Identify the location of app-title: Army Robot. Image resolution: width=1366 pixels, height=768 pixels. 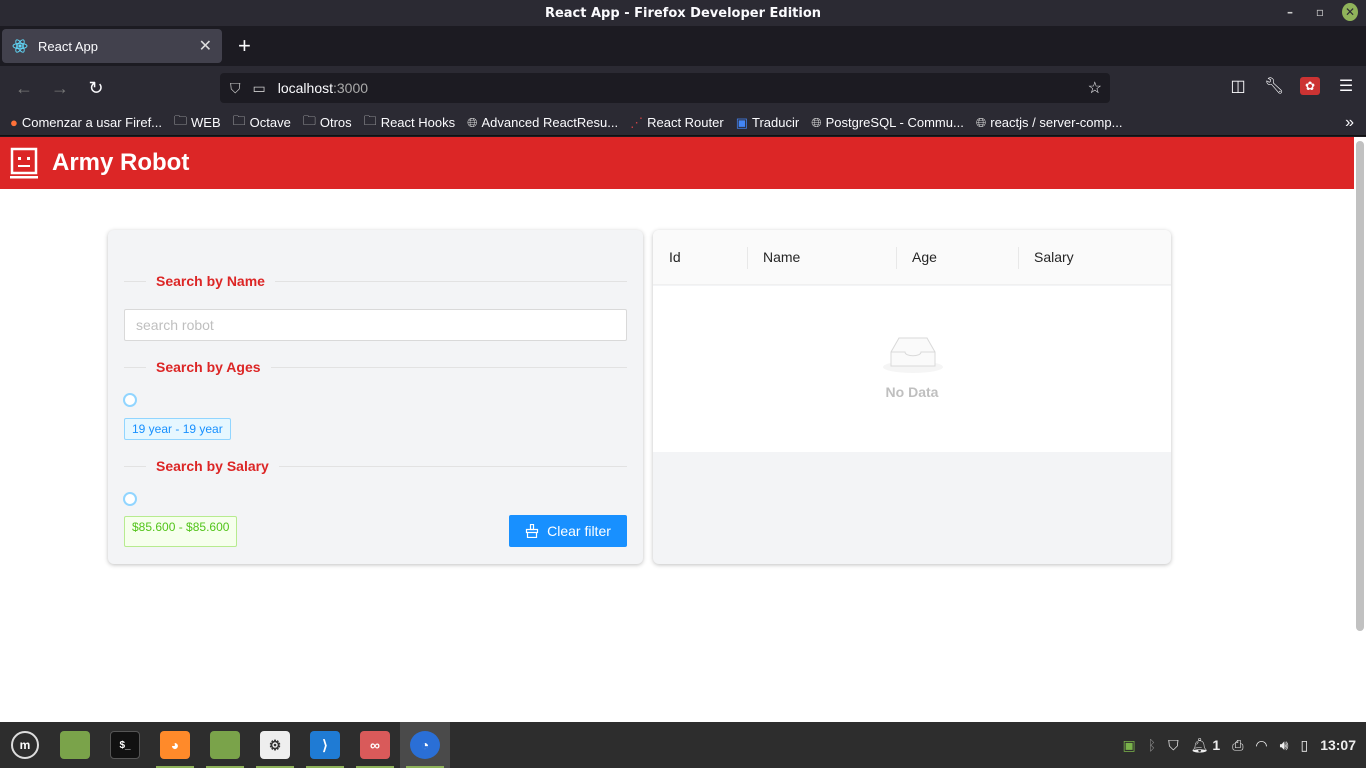
(121, 162).